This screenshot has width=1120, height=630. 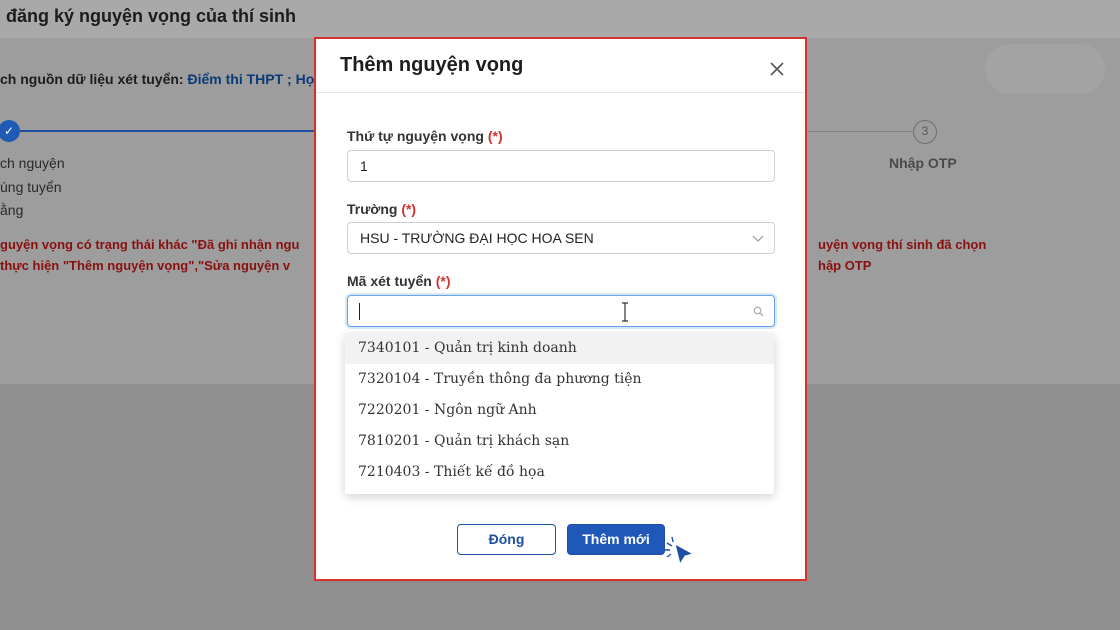 I want to click on step-line-right, so click(x=859, y=131).